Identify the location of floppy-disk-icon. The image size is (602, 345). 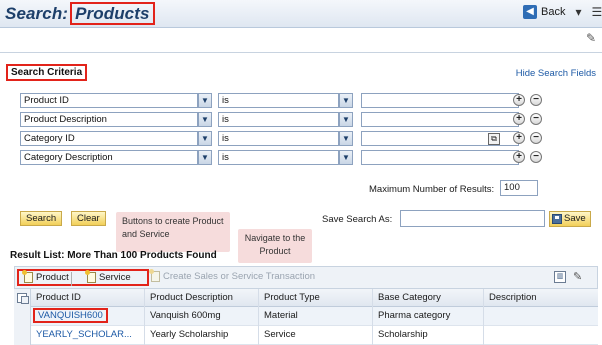
(557, 219).